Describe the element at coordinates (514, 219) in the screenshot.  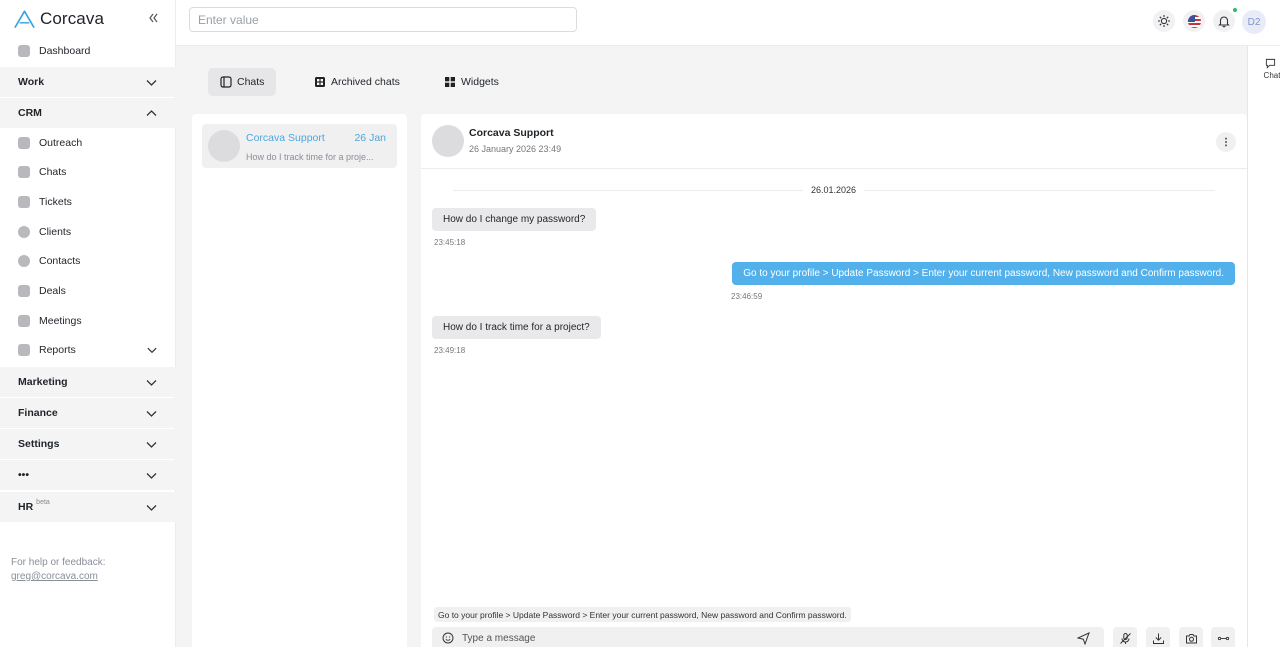
I see `message-incoming: How do I change my password?` at that location.